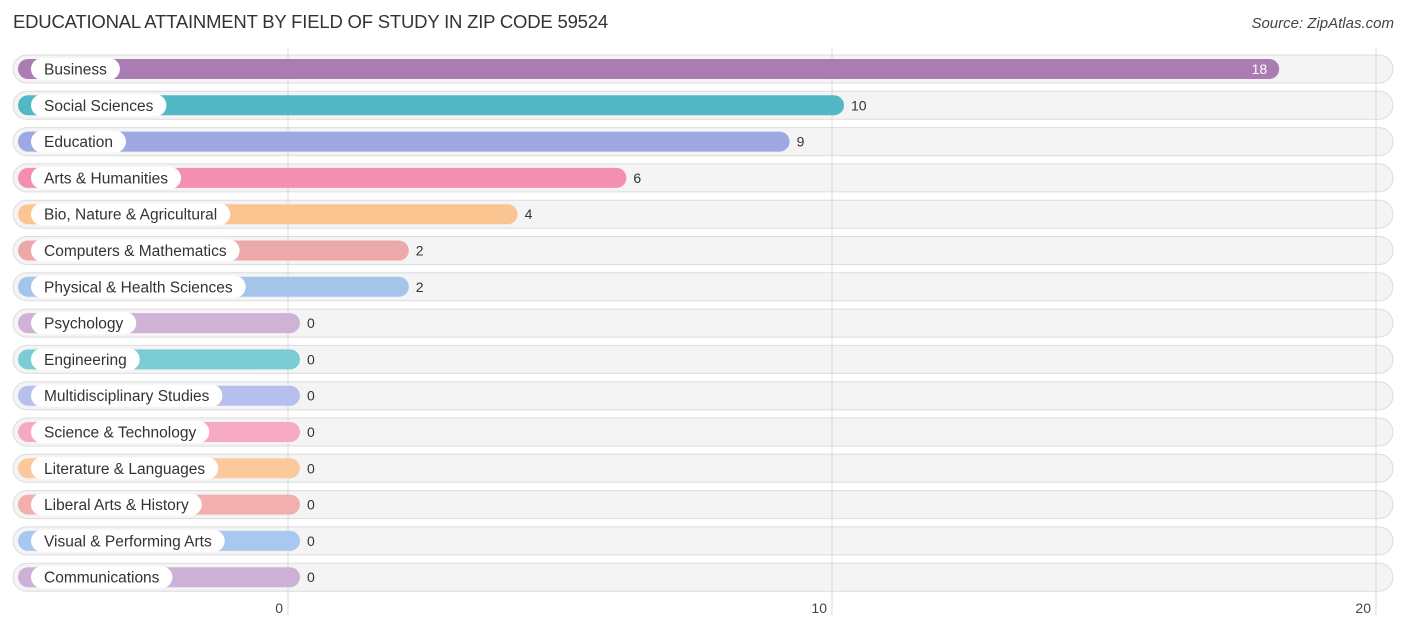 This screenshot has height=631, width=1406. Describe the element at coordinates (106, 178) in the screenshot. I see `category-label: Arts & Humanities` at that location.